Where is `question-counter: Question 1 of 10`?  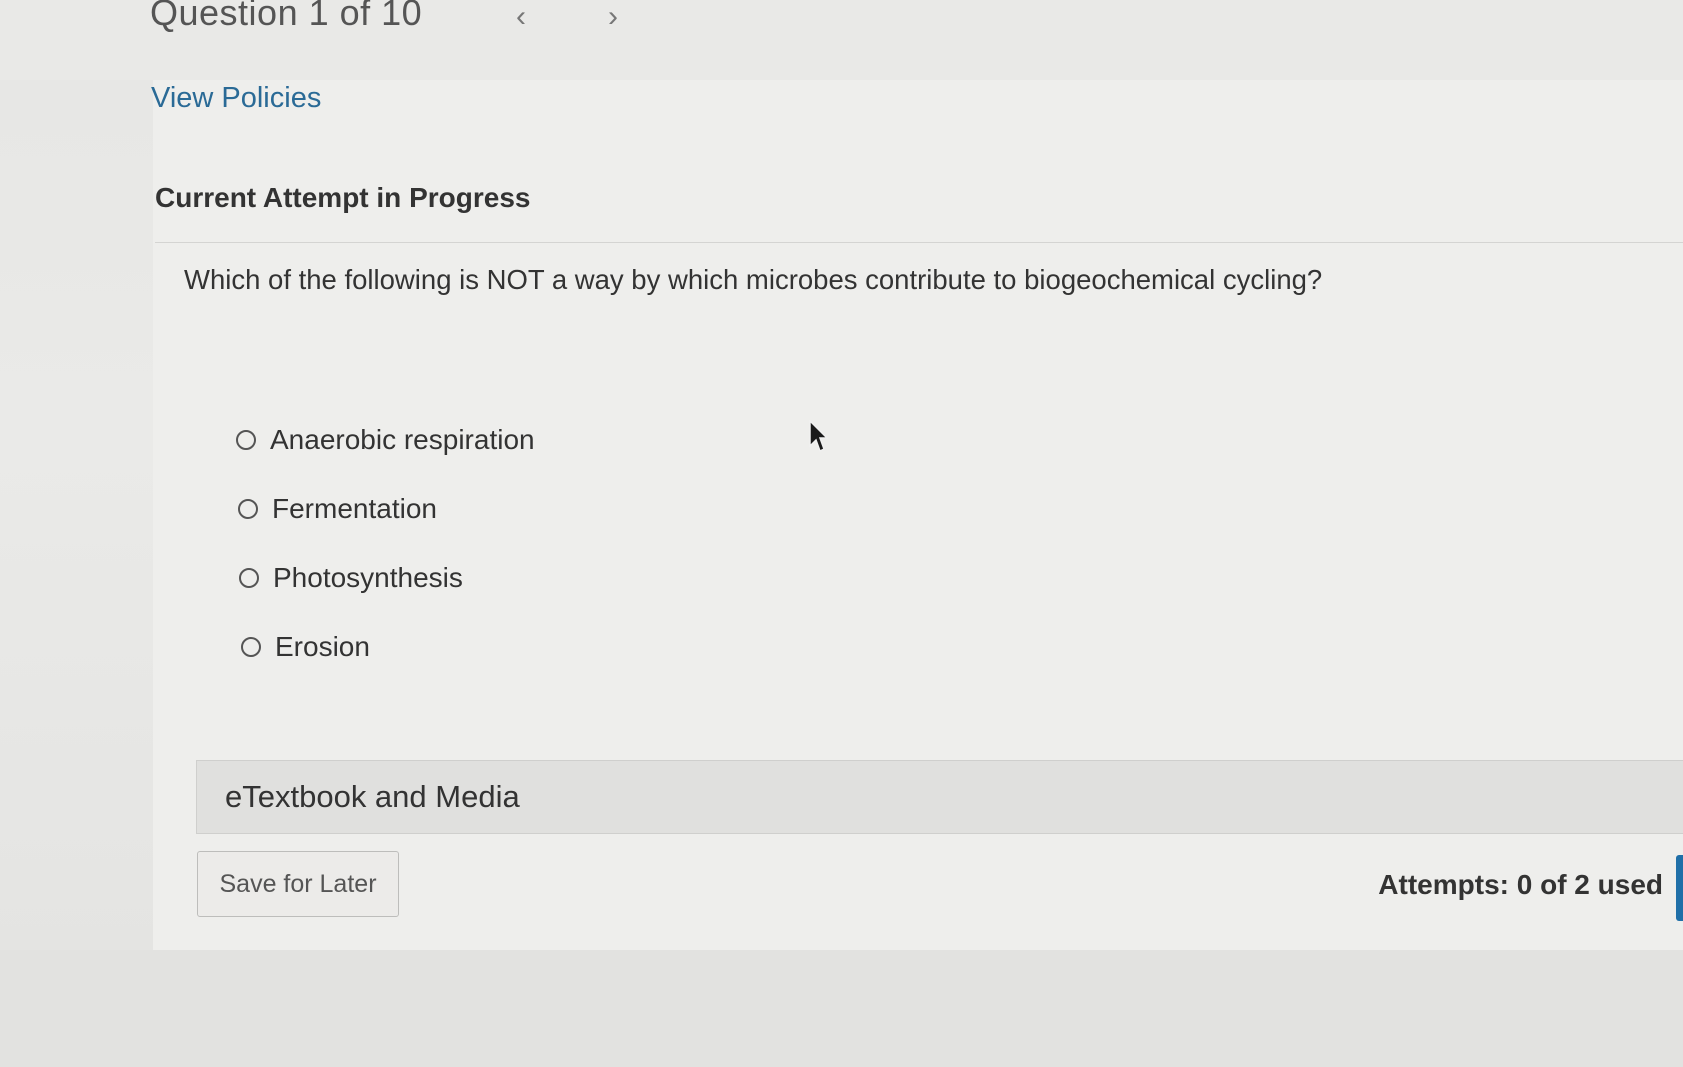
question-counter: Question 1 of 10 is located at coordinates (286, 16).